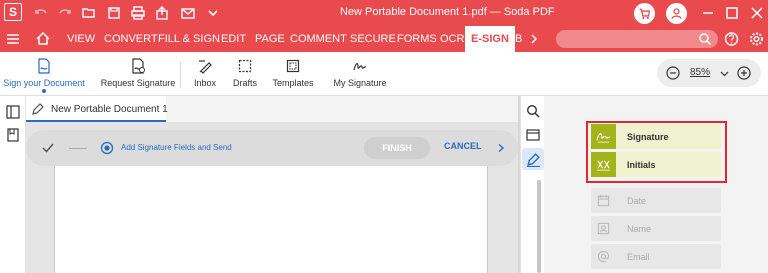 The width and height of the screenshot is (768, 273). I want to click on selected-indicator, so click(44, 91).